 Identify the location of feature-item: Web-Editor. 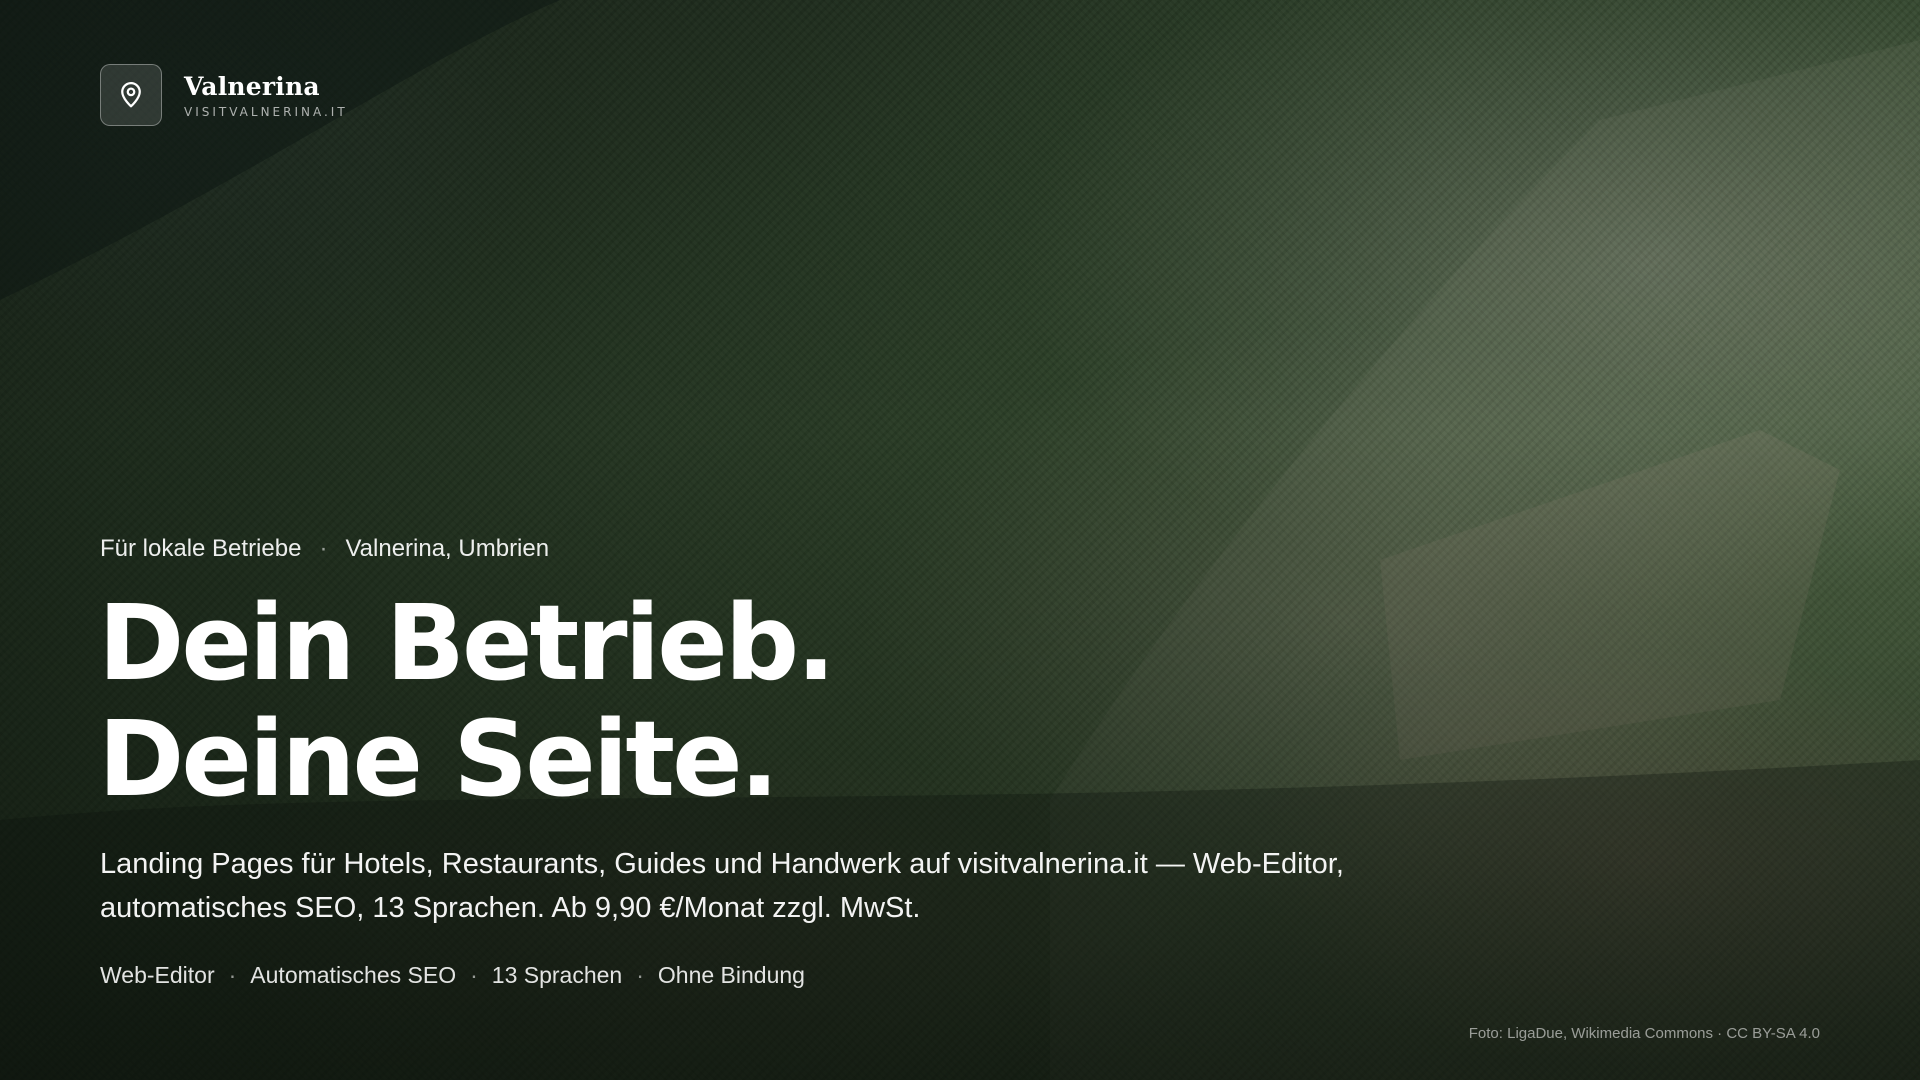
(157, 975).